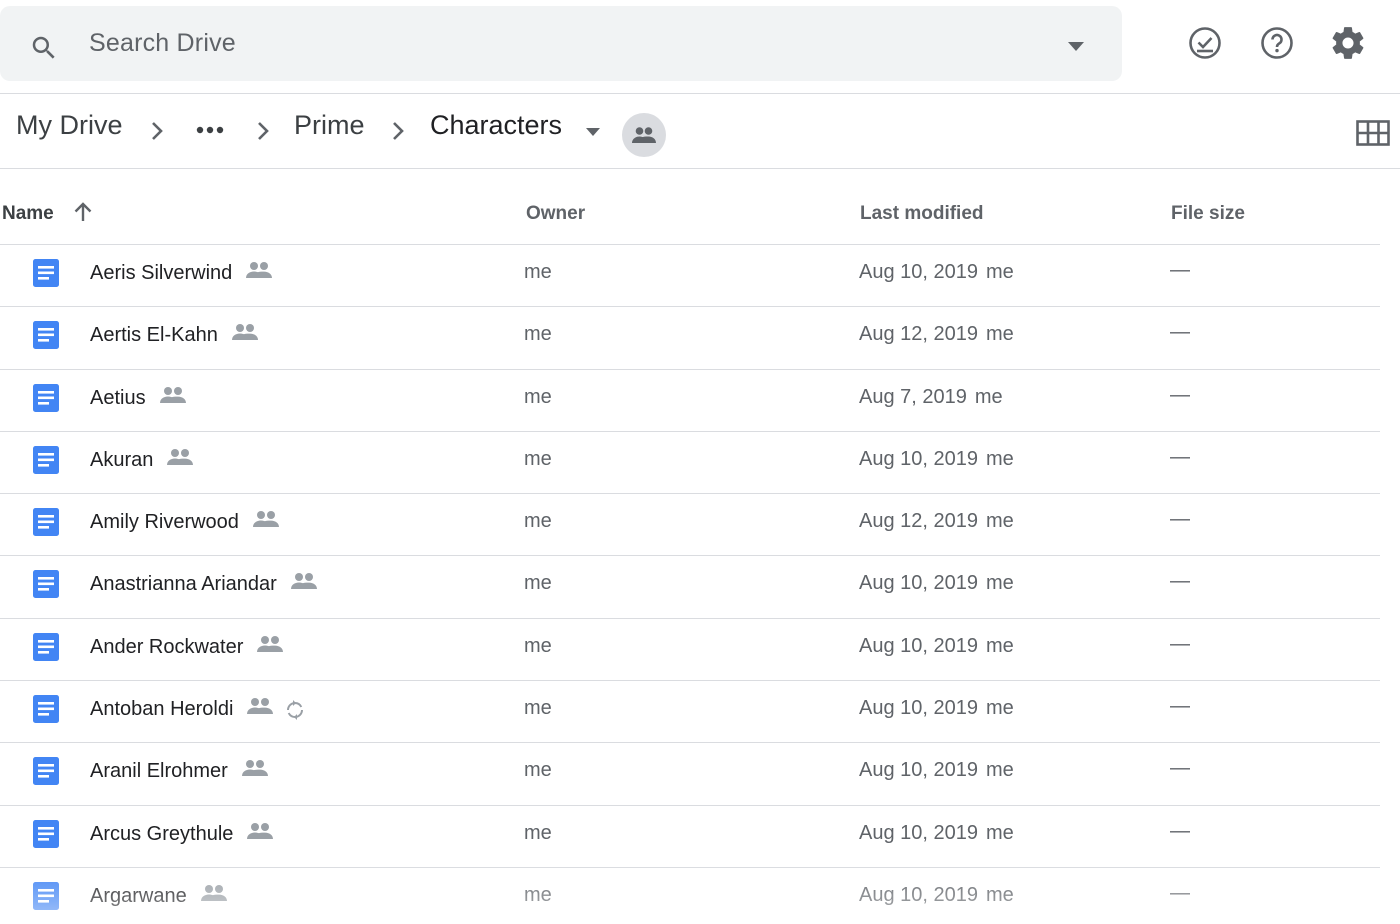 The width and height of the screenshot is (1400, 924). I want to click on shared-folder-people-button, so click(644, 135).